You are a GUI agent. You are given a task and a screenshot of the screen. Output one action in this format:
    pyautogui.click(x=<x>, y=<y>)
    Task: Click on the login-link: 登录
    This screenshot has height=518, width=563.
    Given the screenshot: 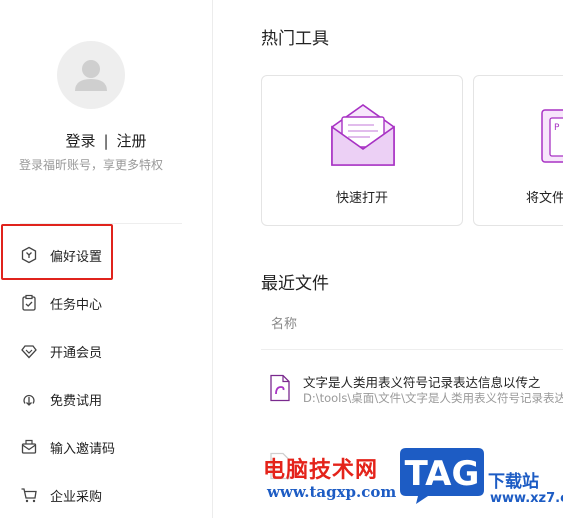 What is the action you would take?
    pyautogui.click(x=80, y=140)
    